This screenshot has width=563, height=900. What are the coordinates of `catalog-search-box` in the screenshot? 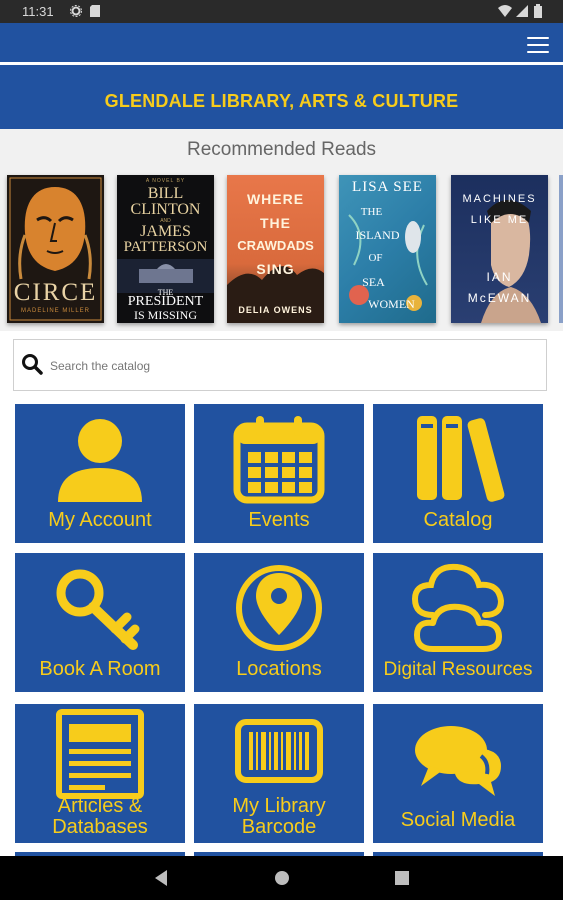 It's located at (280, 365).